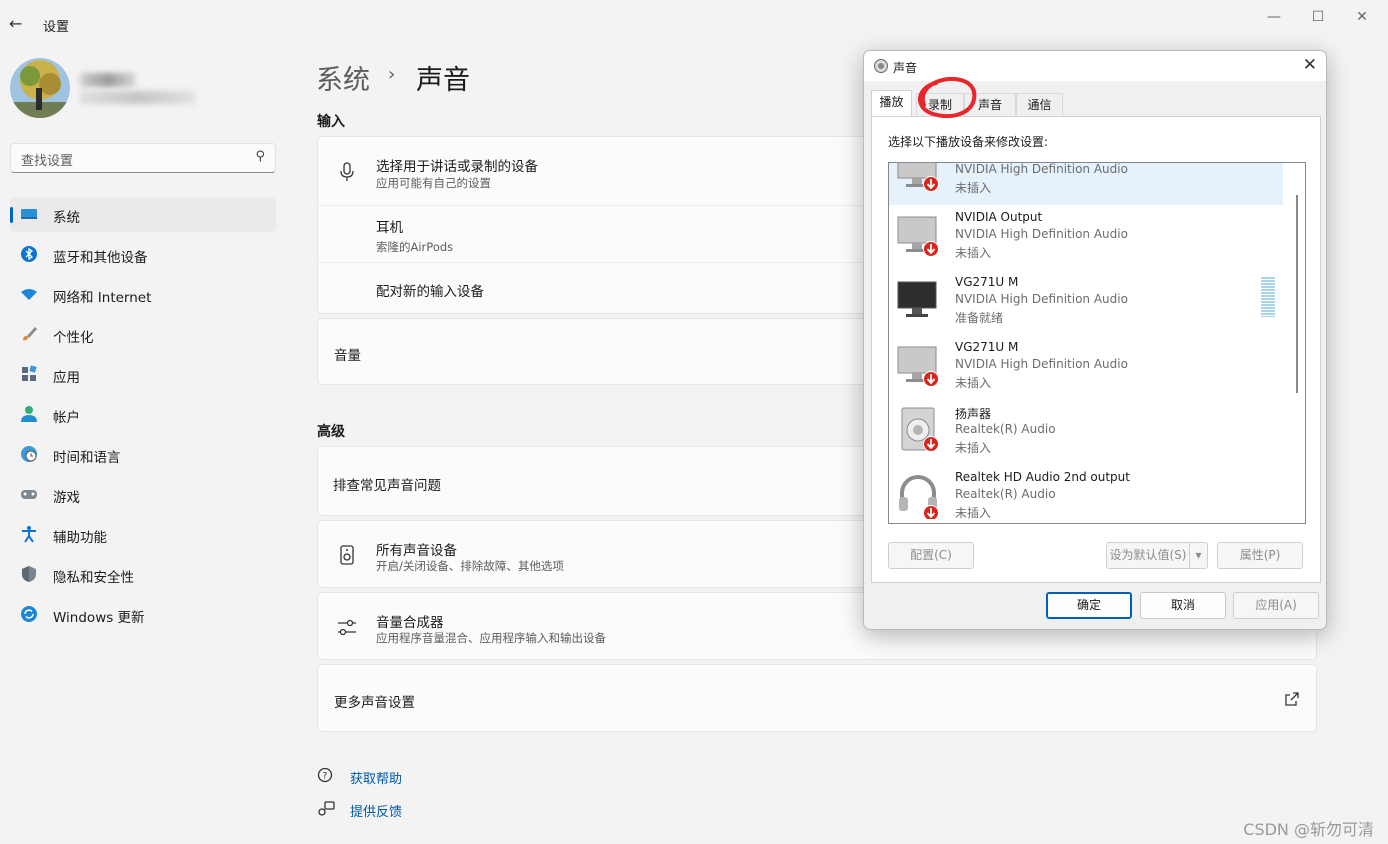 This screenshot has height=844, width=1388. What do you see at coordinates (416, 551) in the screenshot?
I see `all-devices-title: 所有声音设备` at bounding box center [416, 551].